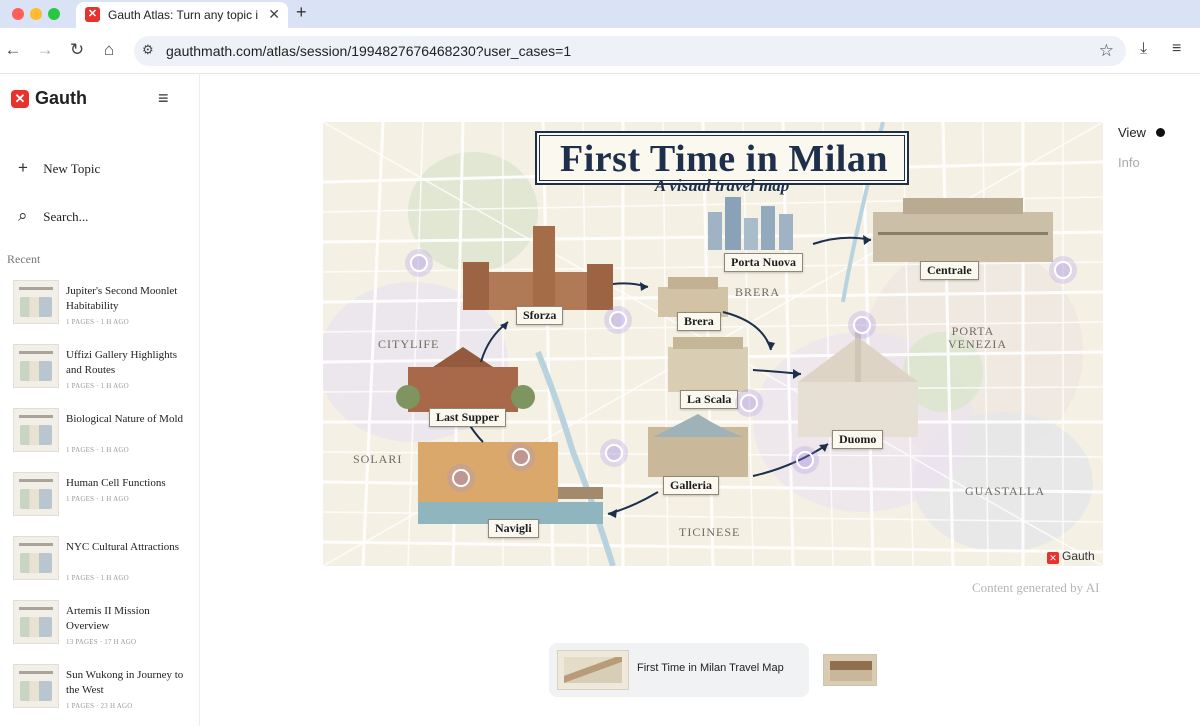  What do you see at coordinates (1132, 132) in the screenshot?
I see `view-toggle: View` at bounding box center [1132, 132].